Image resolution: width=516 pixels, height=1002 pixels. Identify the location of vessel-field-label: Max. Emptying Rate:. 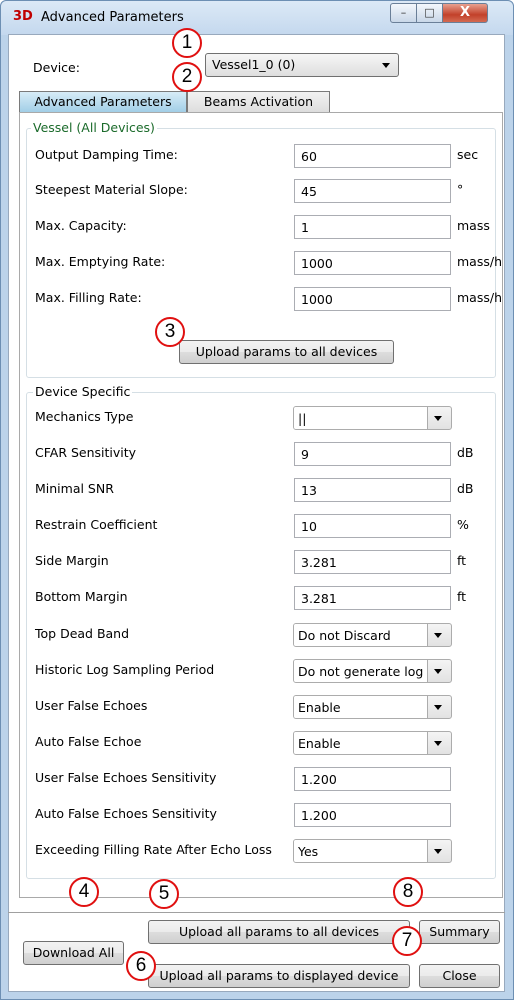
(100, 261).